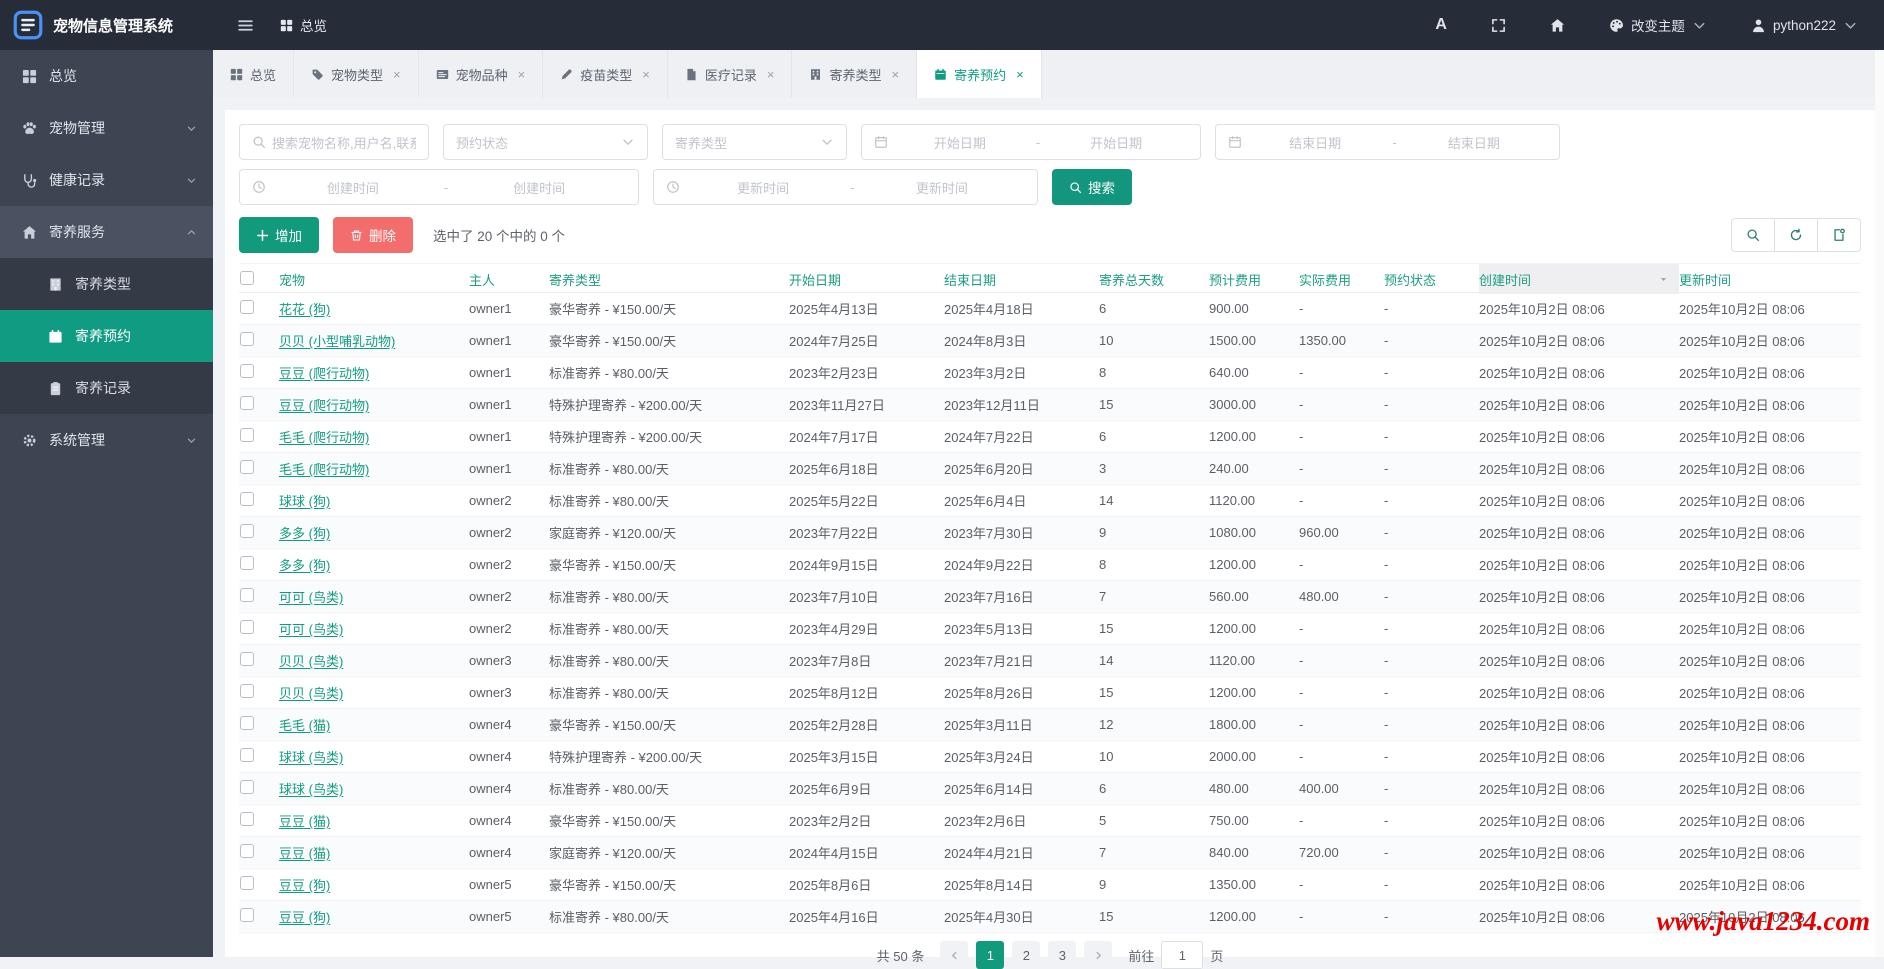 The image size is (1884, 969). What do you see at coordinates (1021, 279) in the screenshot?
I see `column-header-end: 结束日期` at bounding box center [1021, 279].